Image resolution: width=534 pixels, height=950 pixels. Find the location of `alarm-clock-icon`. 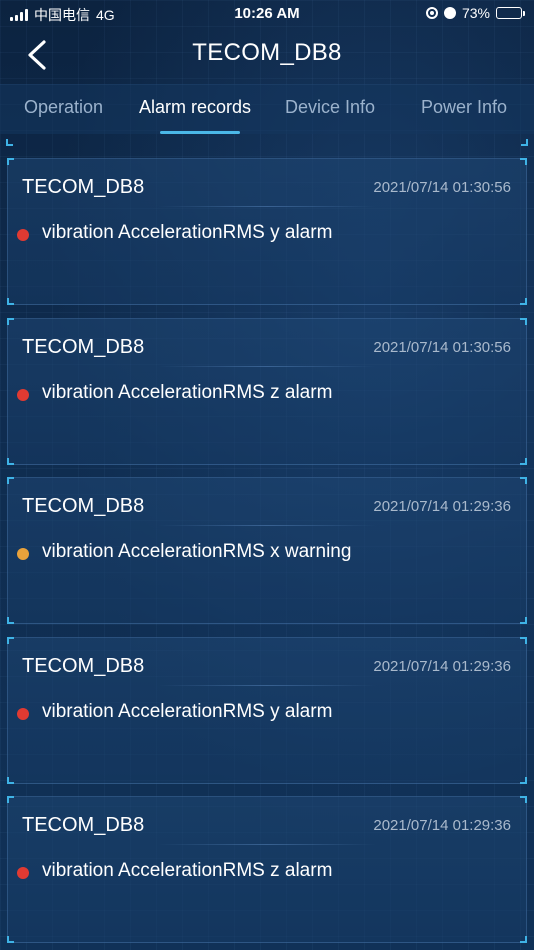

alarm-clock-icon is located at coordinates (449, 13).